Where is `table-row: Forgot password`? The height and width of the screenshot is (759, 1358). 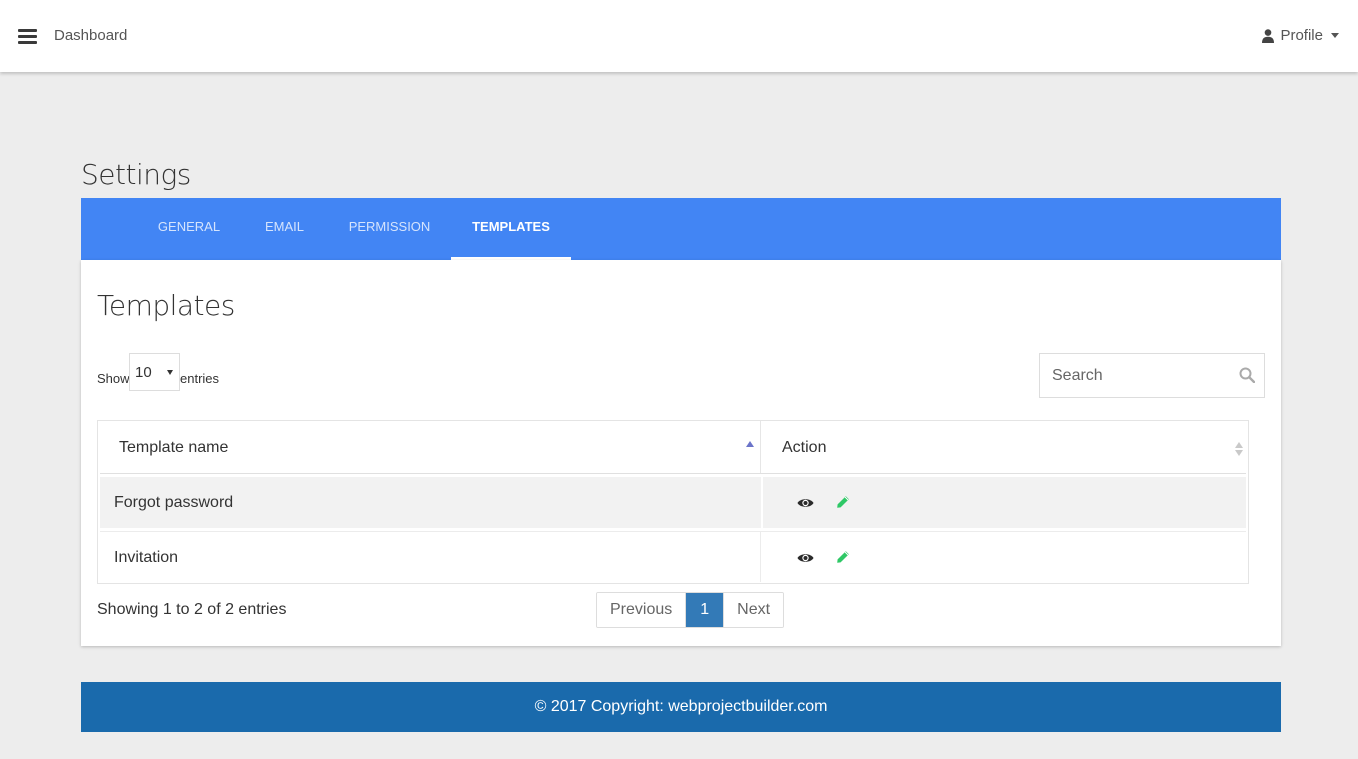
table-row: Forgot password is located at coordinates (673, 502).